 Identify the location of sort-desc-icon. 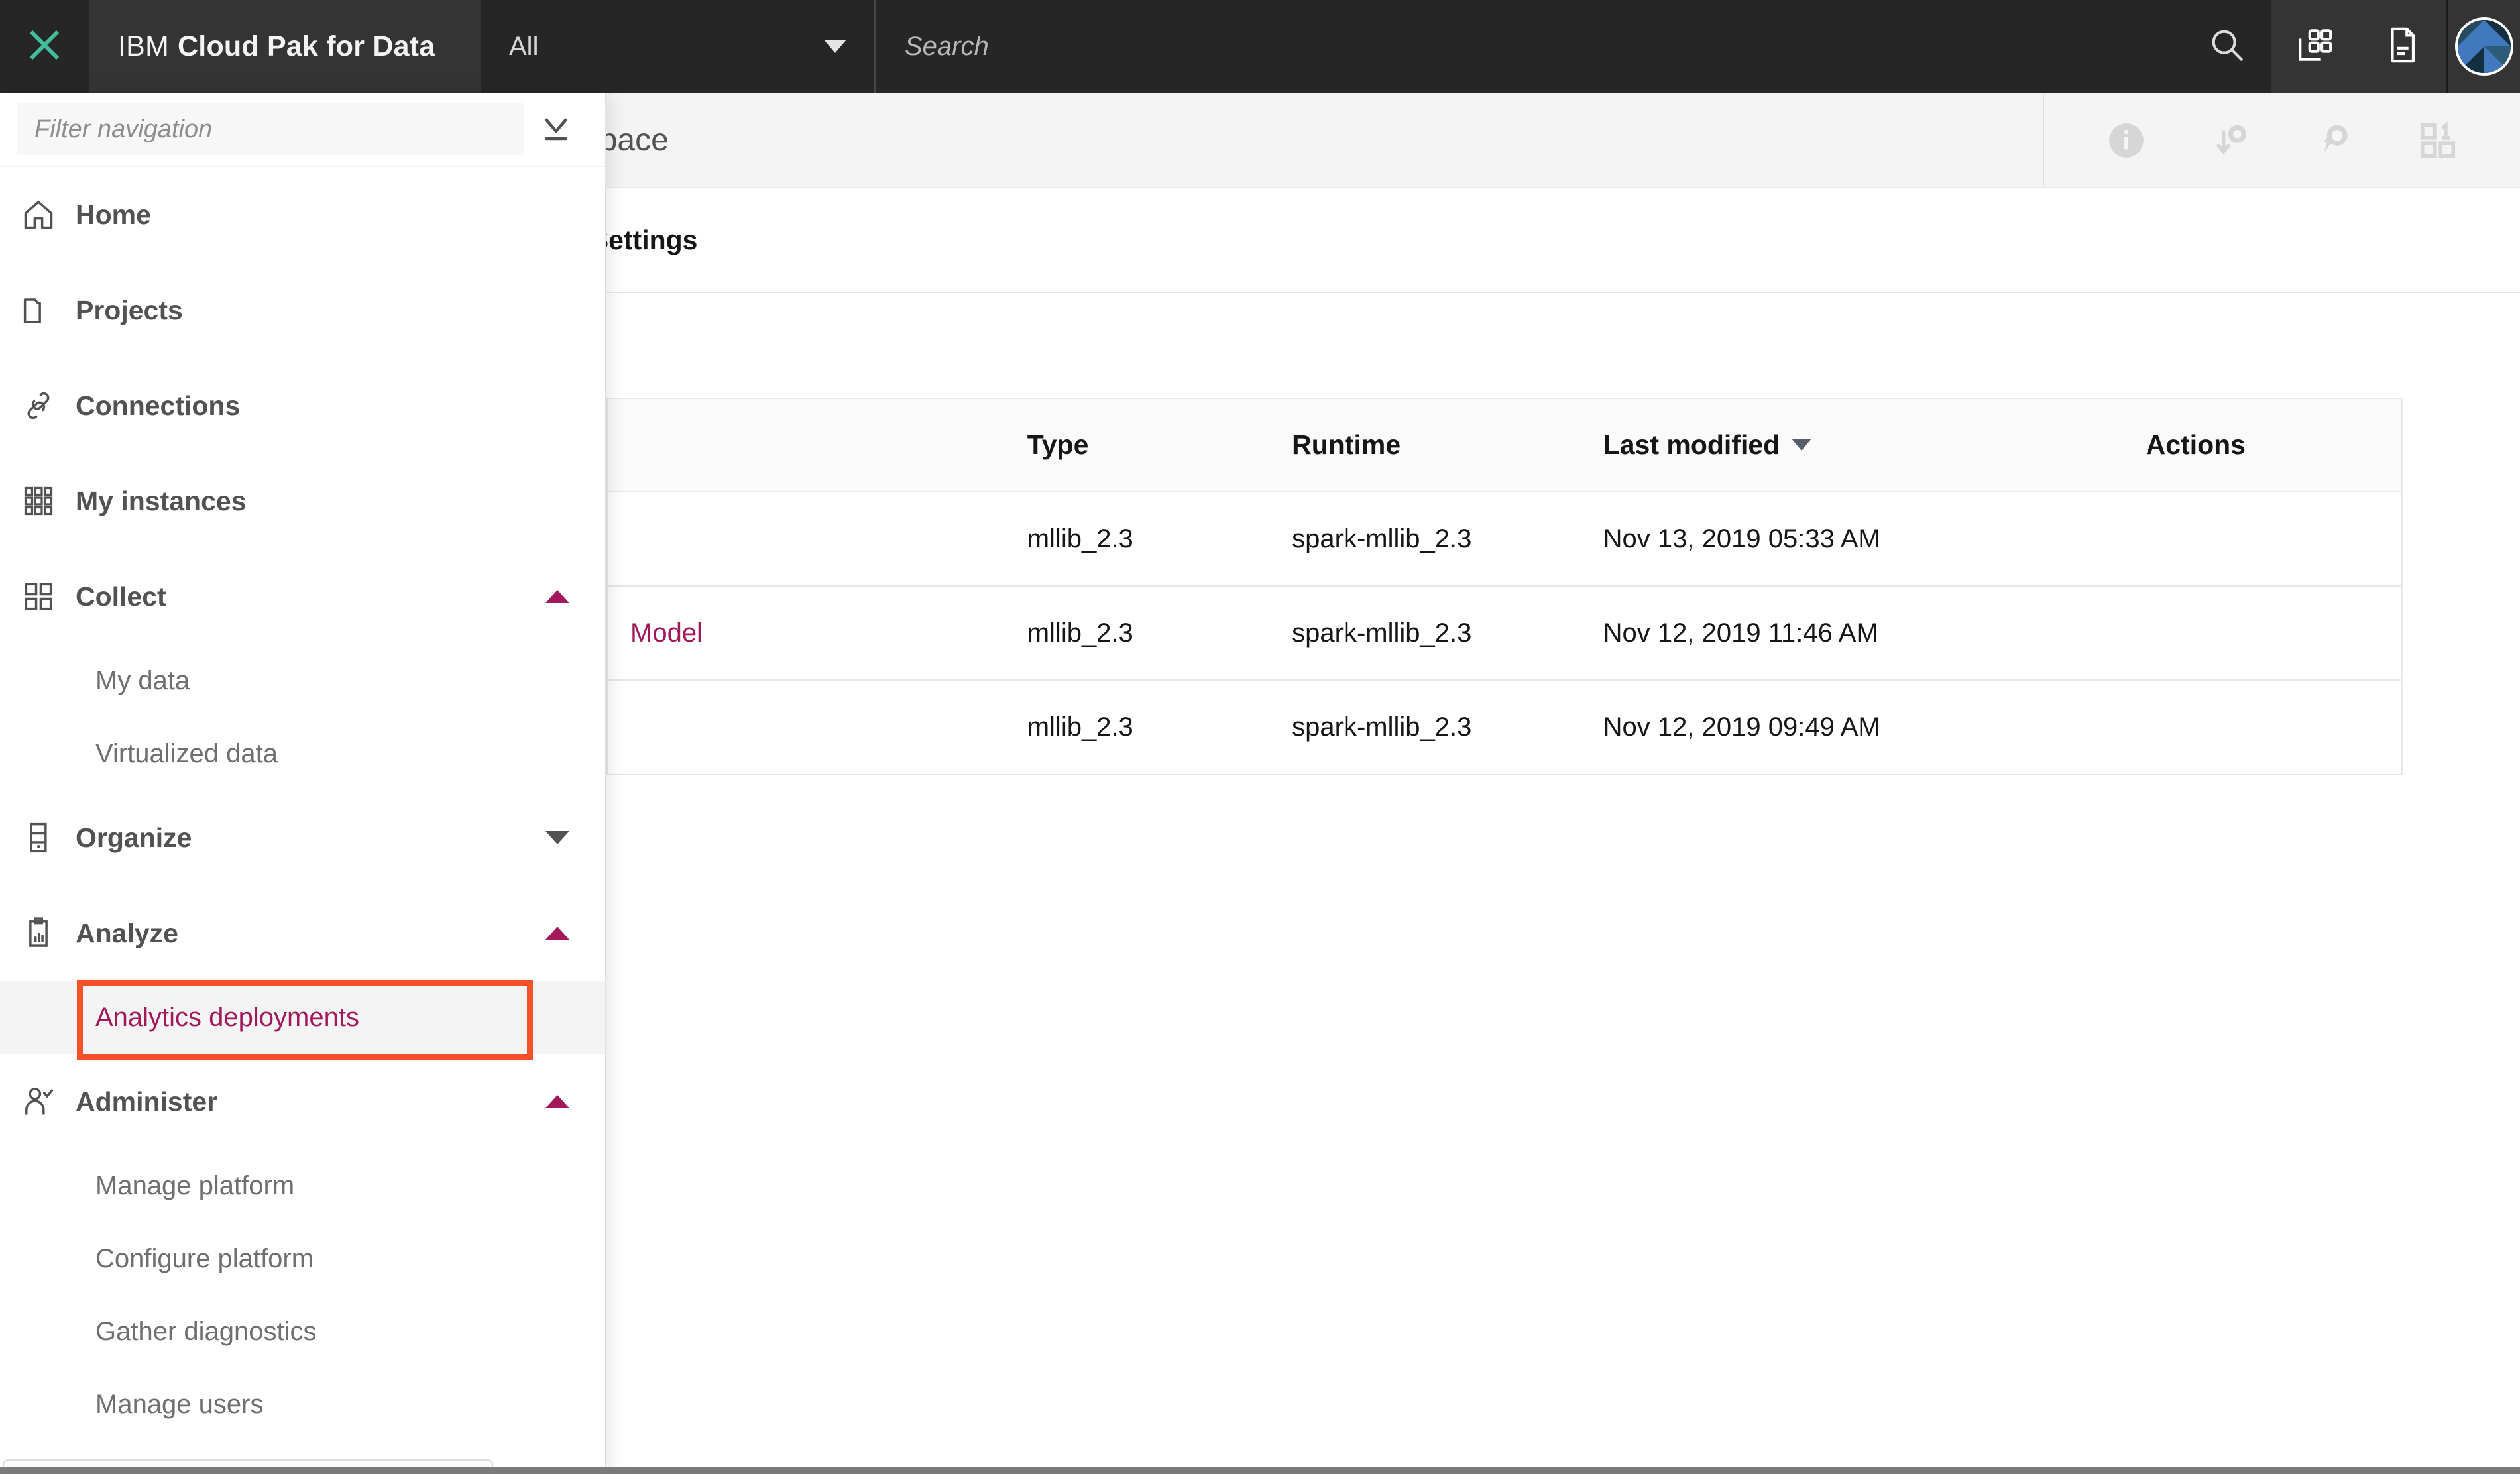
(1802, 445).